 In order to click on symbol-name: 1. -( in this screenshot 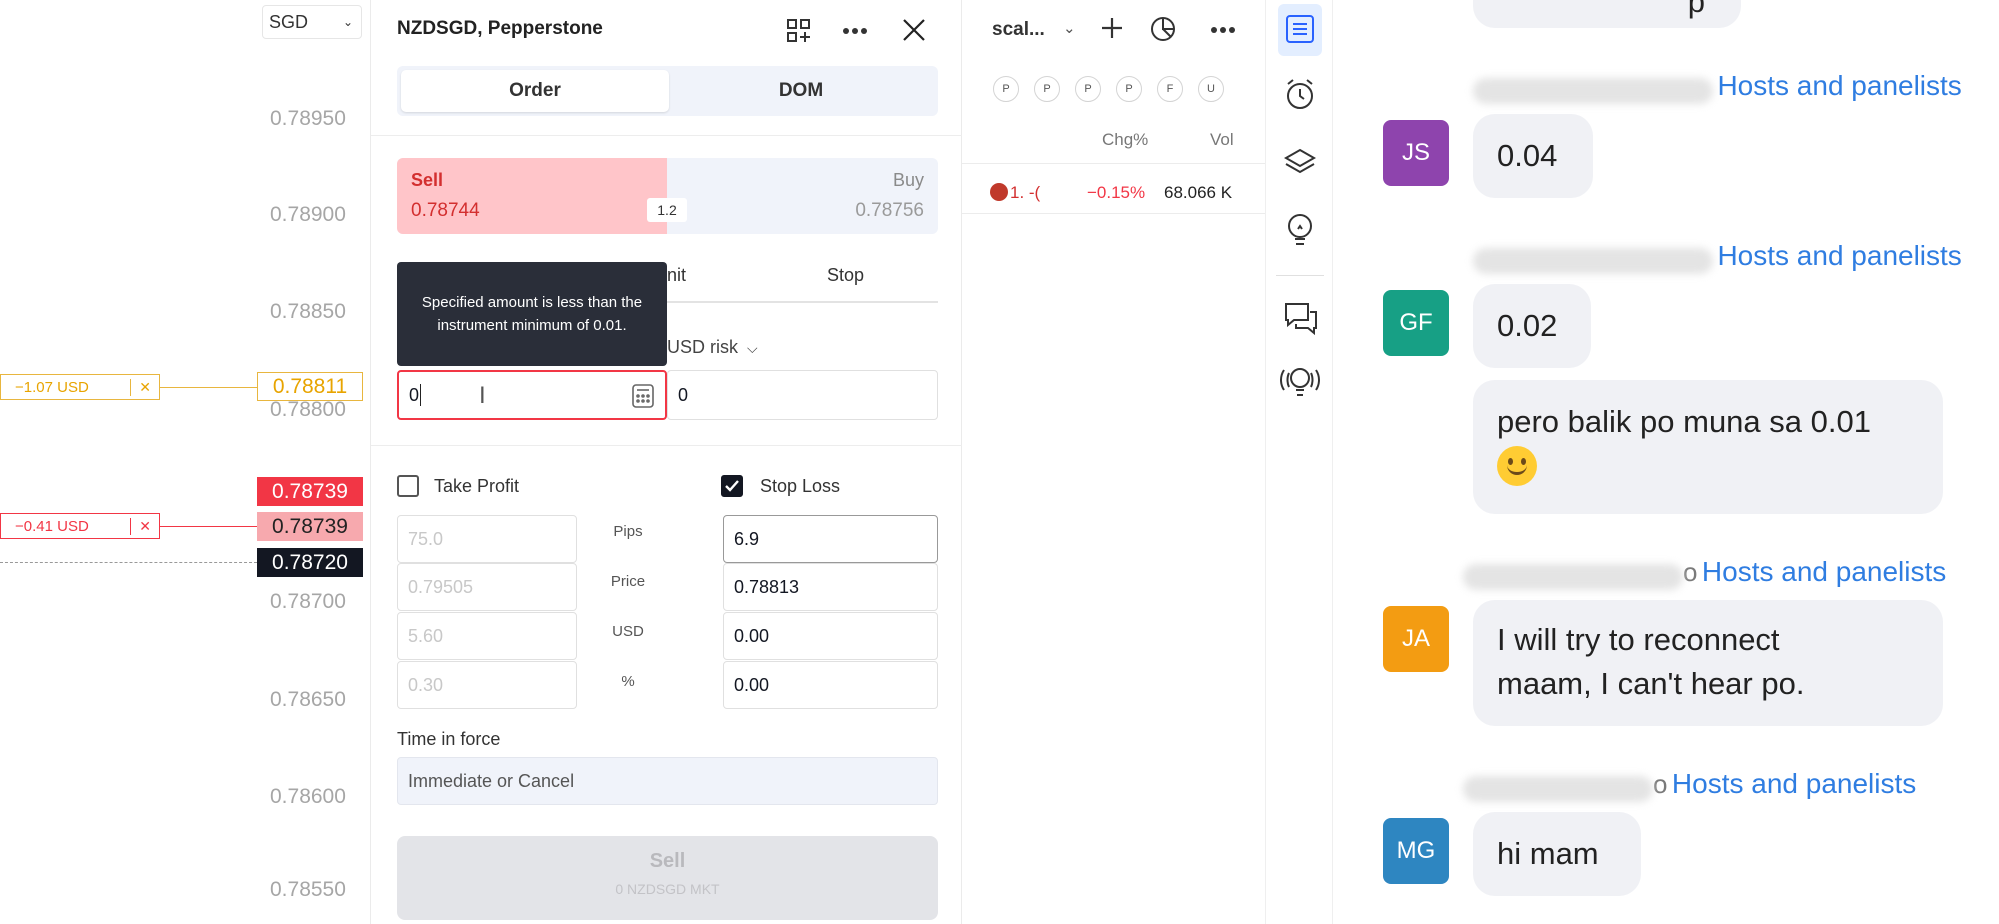, I will do `click(1025, 192)`.